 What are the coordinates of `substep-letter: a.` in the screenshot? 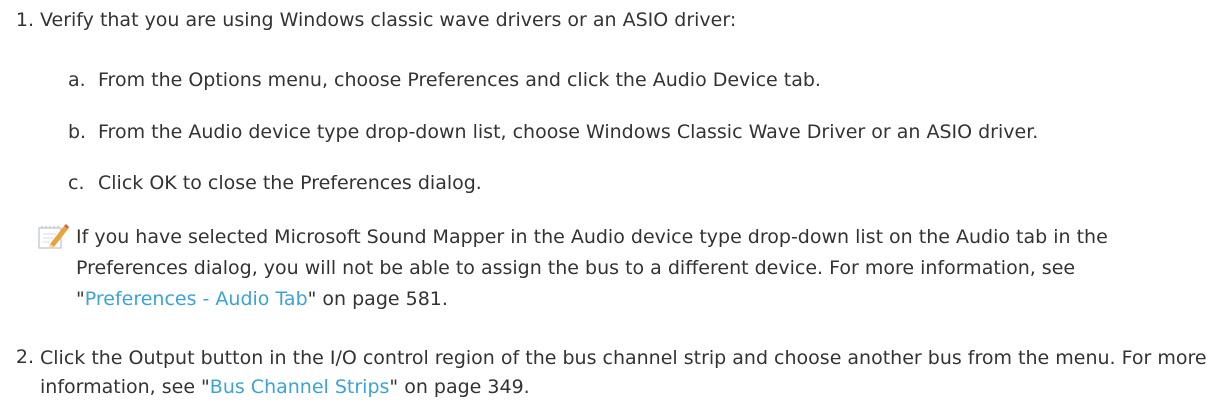 It's located at (77, 80).